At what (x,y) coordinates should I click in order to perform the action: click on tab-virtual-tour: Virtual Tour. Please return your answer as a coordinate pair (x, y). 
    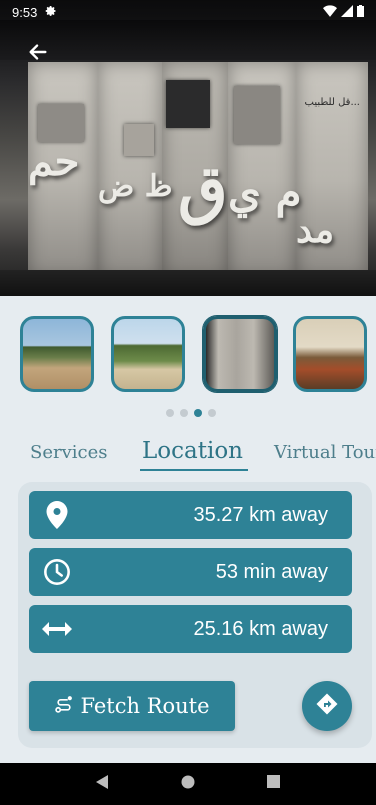
    Looking at the image, I should click on (325, 452).